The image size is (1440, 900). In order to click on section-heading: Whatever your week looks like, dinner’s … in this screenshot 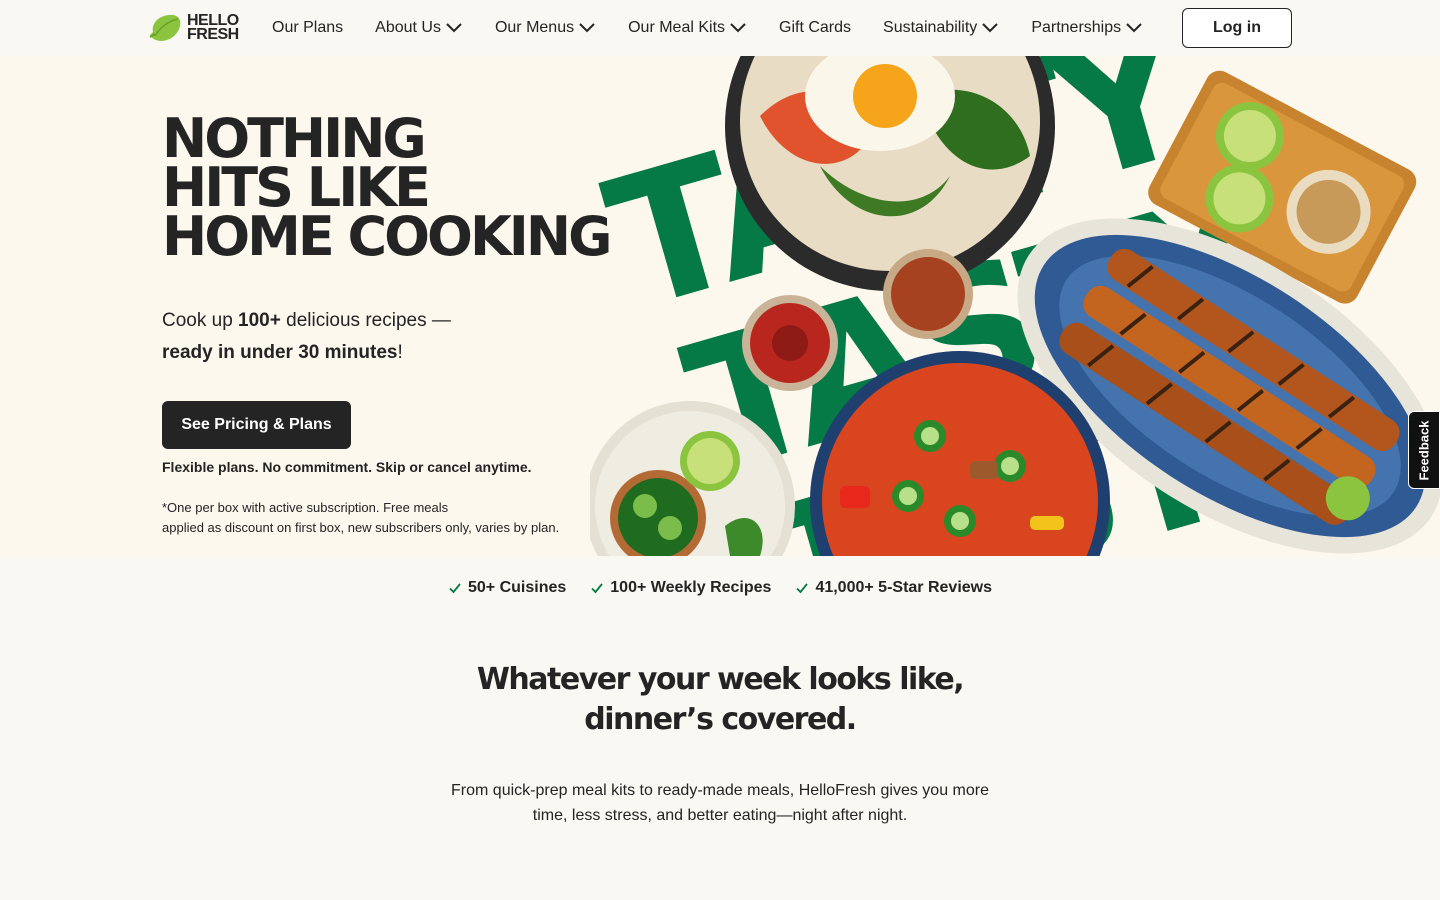, I will do `click(720, 699)`.